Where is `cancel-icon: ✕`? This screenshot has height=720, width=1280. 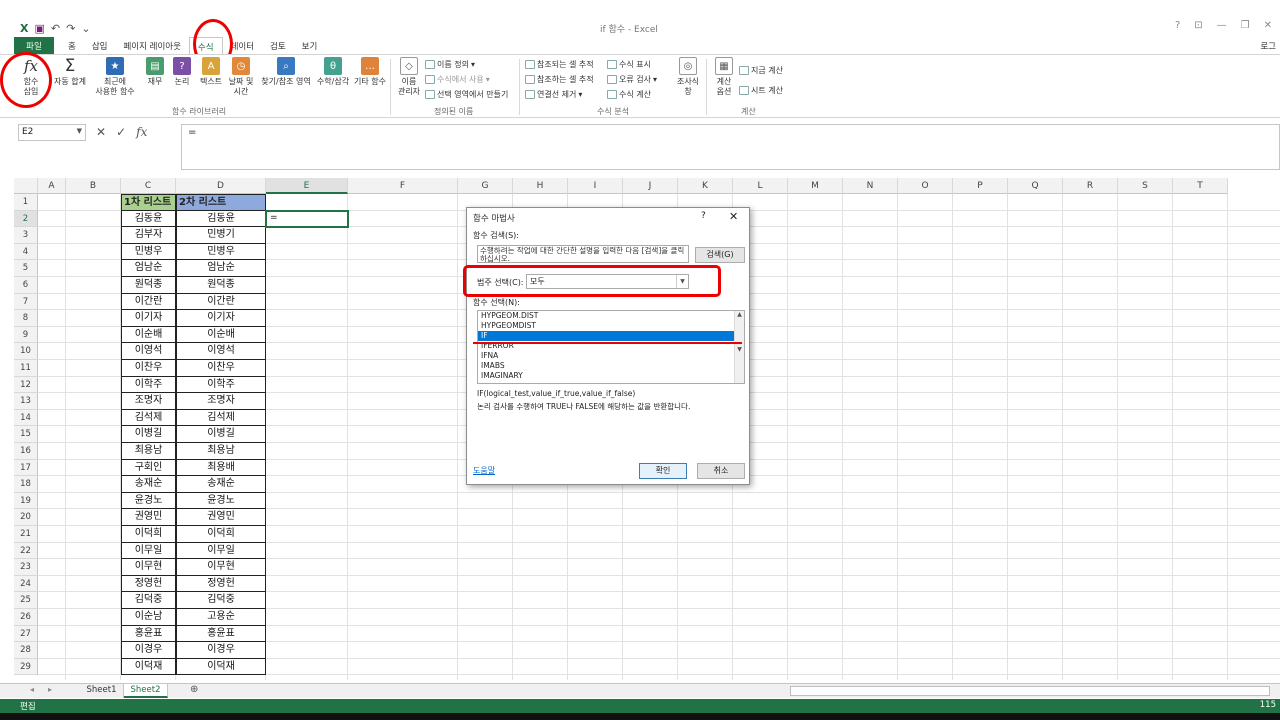
cancel-icon: ✕ is located at coordinates (101, 132).